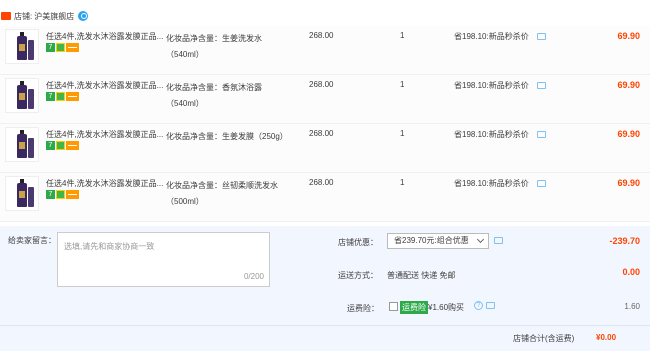 The height and width of the screenshot is (351, 650). What do you see at coordinates (498, 240) in the screenshot?
I see `coupon-chat-icon` at bounding box center [498, 240].